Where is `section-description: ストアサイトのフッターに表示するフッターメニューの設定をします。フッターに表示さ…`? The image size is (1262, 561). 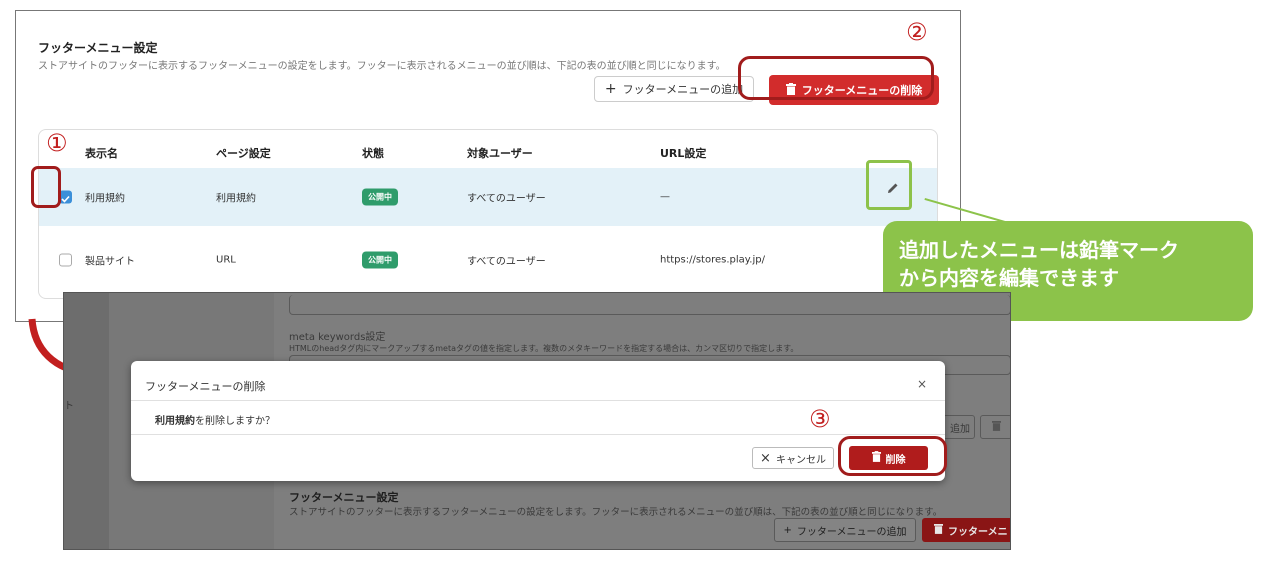
section-description: ストアサイトのフッターに表示するフッターメニューの設定をします。フッターに表示さ… is located at coordinates (382, 66).